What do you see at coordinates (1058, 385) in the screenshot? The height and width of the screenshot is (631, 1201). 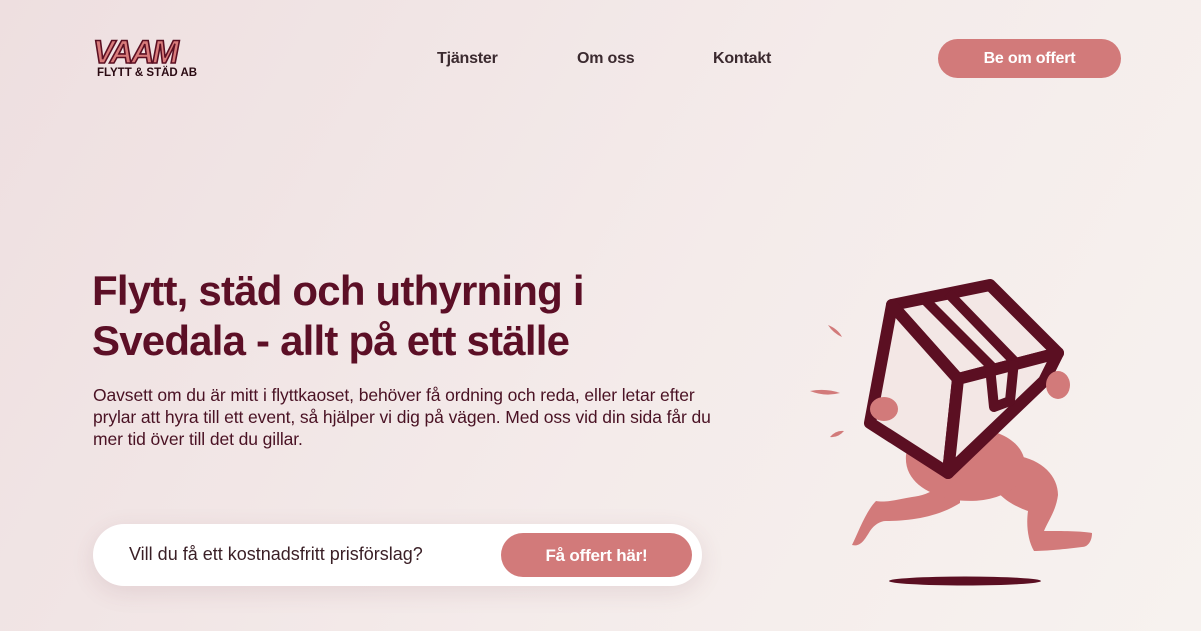 I see `right-hand` at bounding box center [1058, 385].